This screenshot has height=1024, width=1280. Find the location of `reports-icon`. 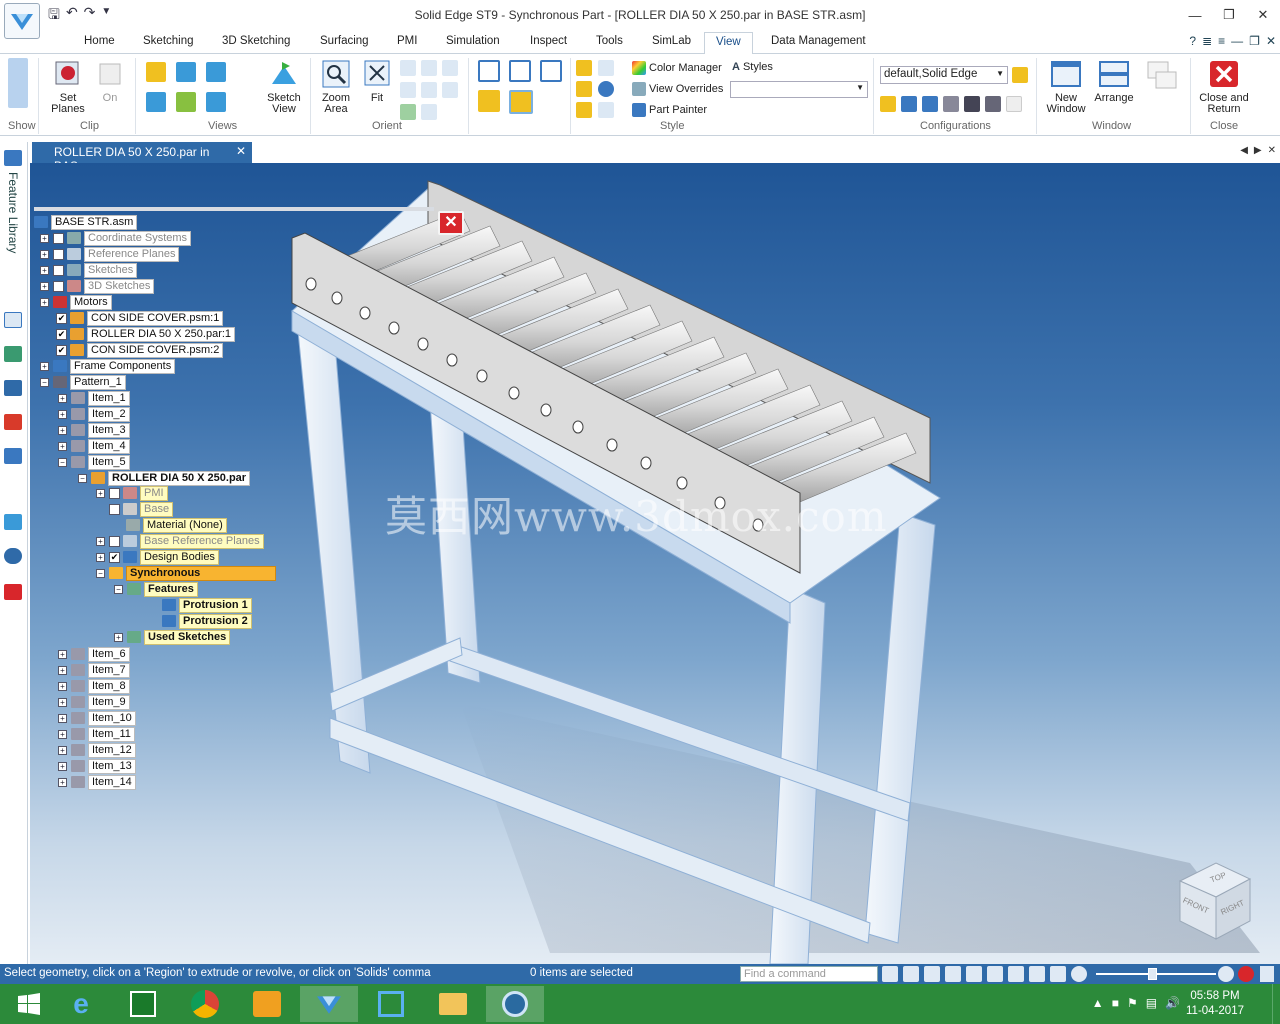

reports-icon is located at coordinates (13, 456).